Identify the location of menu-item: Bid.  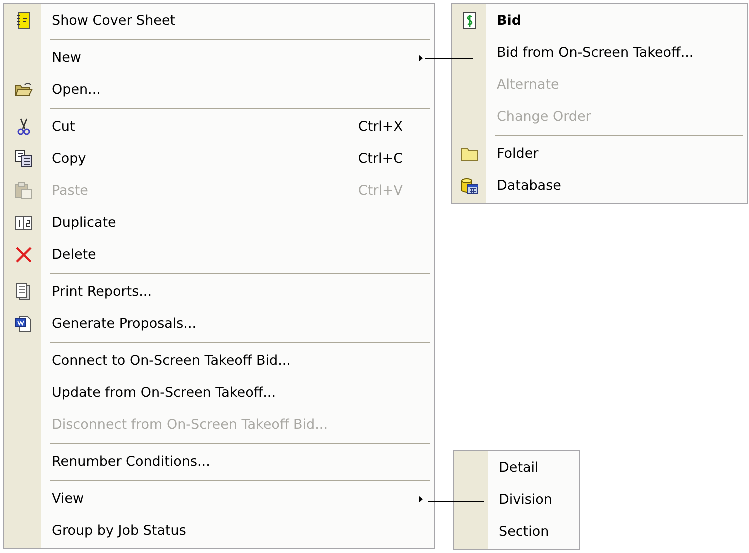
(504, 21).